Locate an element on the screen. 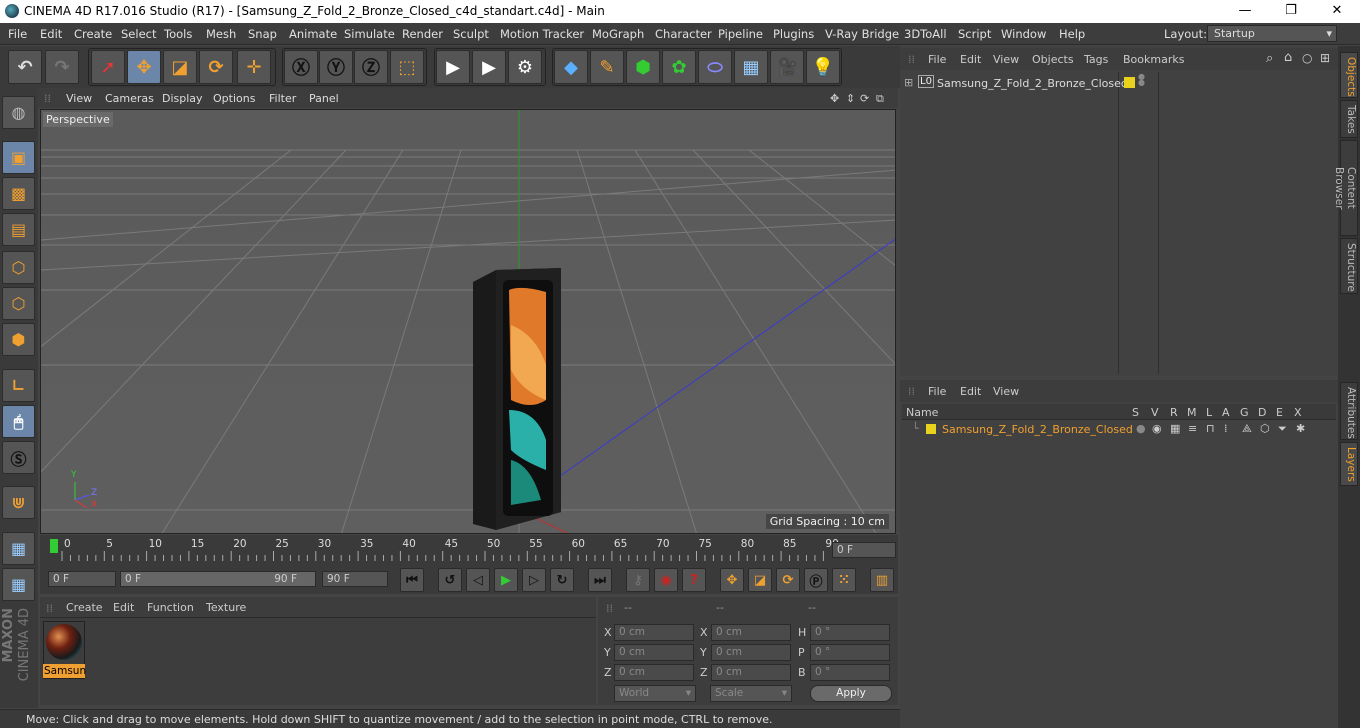  previous-key-button: ↺ is located at coordinates (450, 580).